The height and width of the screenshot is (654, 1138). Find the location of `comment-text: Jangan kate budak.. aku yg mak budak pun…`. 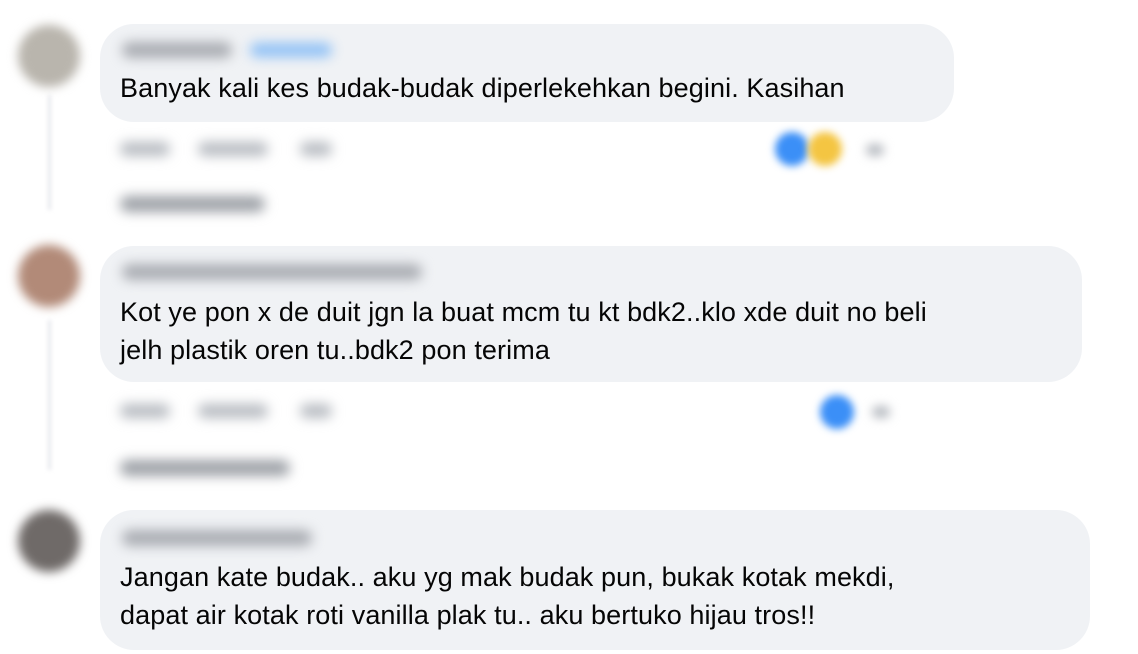

comment-text: Jangan kate budak.. aku yg mak budak pun… is located at coordinates (507, 596).